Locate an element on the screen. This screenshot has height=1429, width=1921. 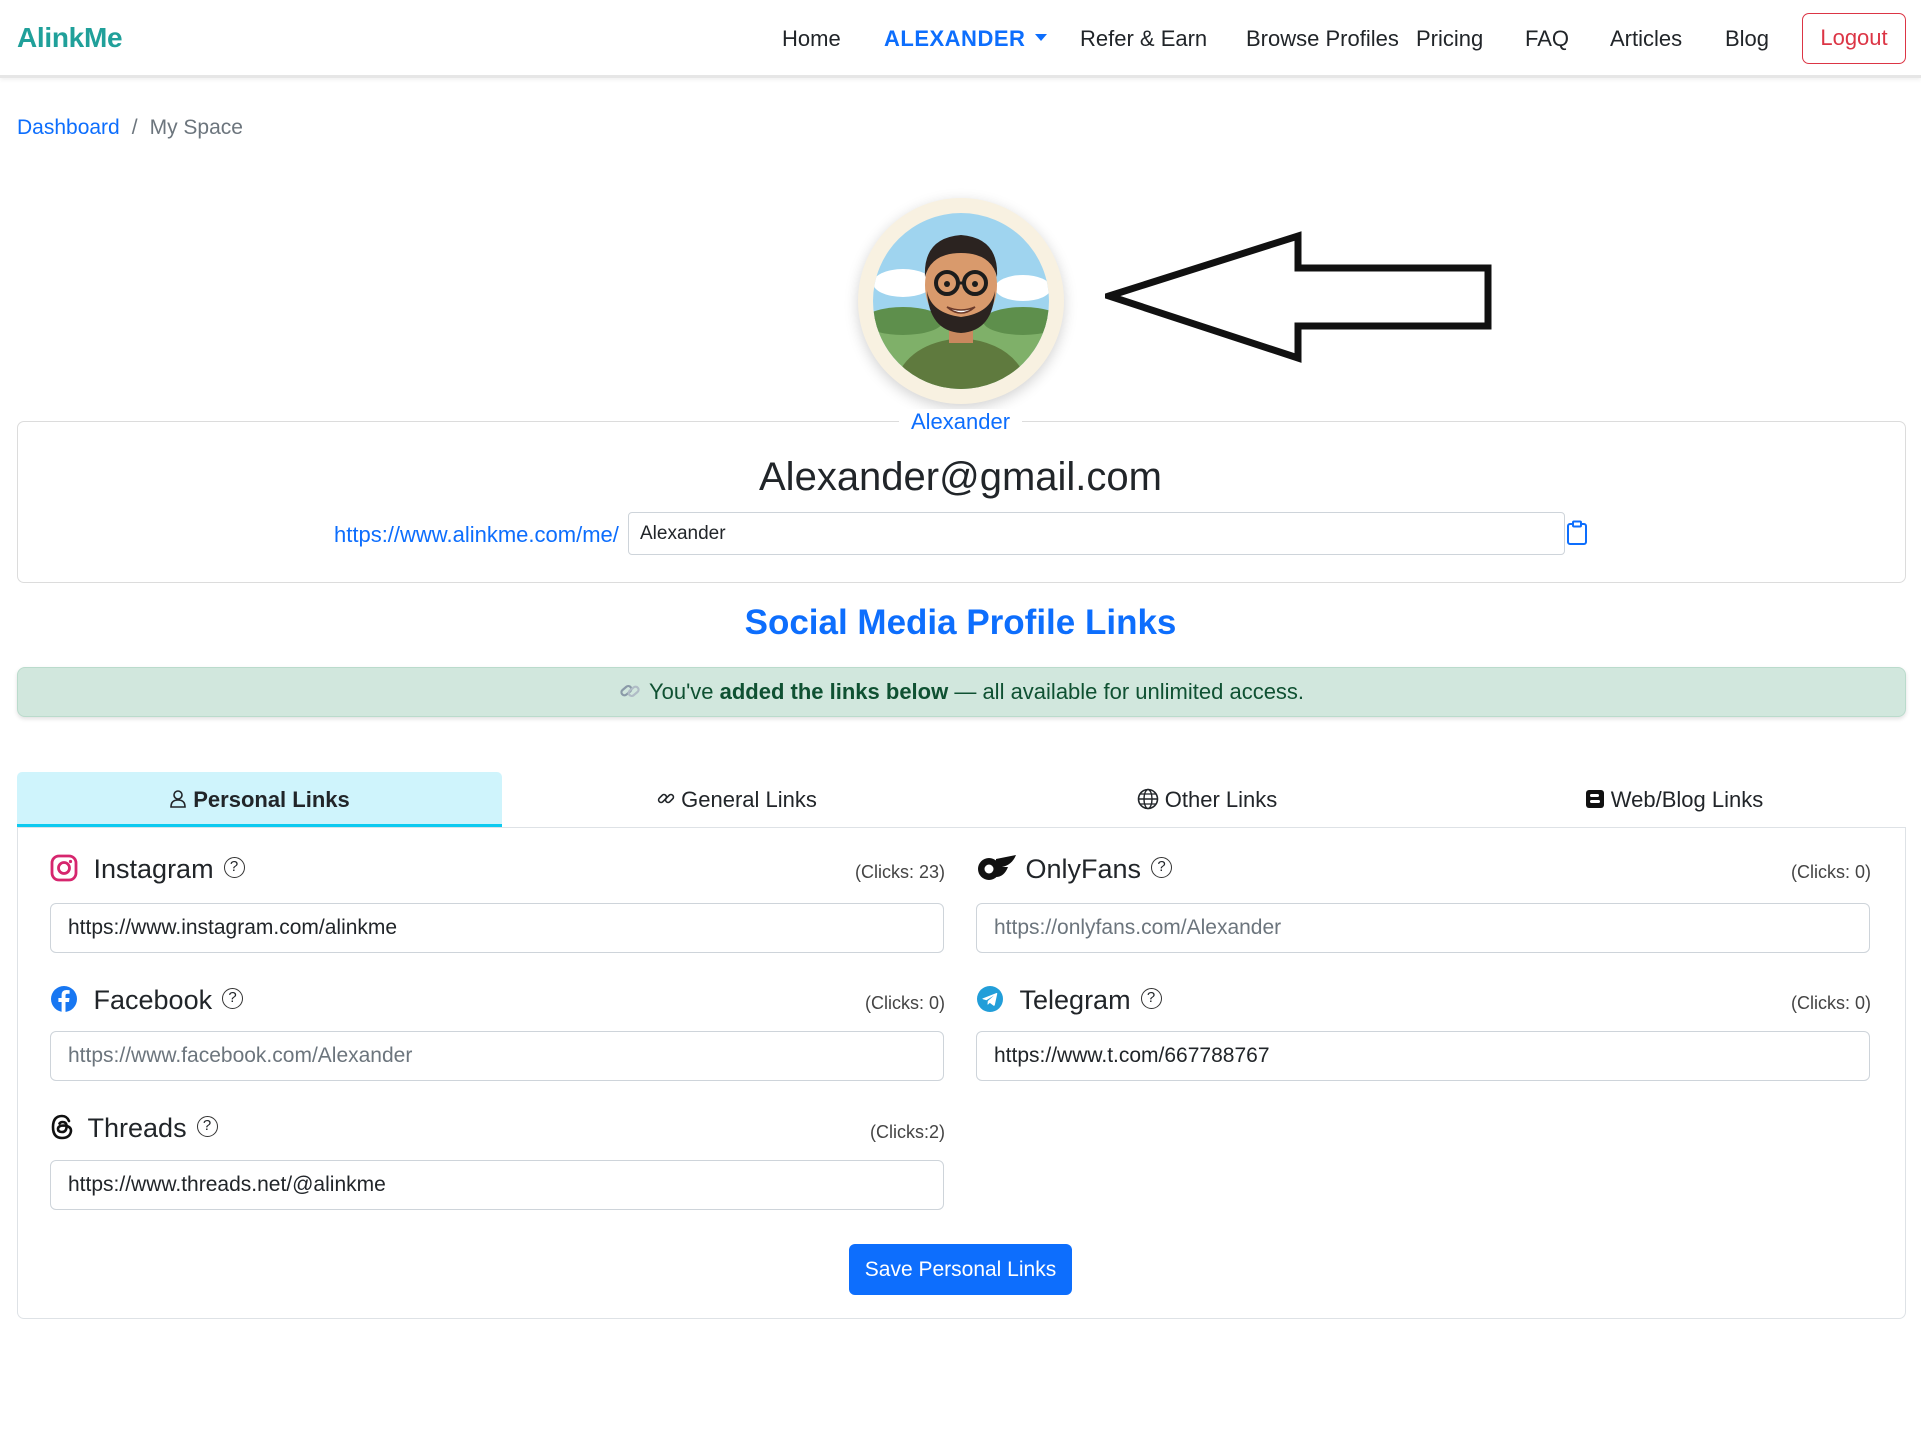
tab-general-links: General Links is located at coordinates (737, 800).